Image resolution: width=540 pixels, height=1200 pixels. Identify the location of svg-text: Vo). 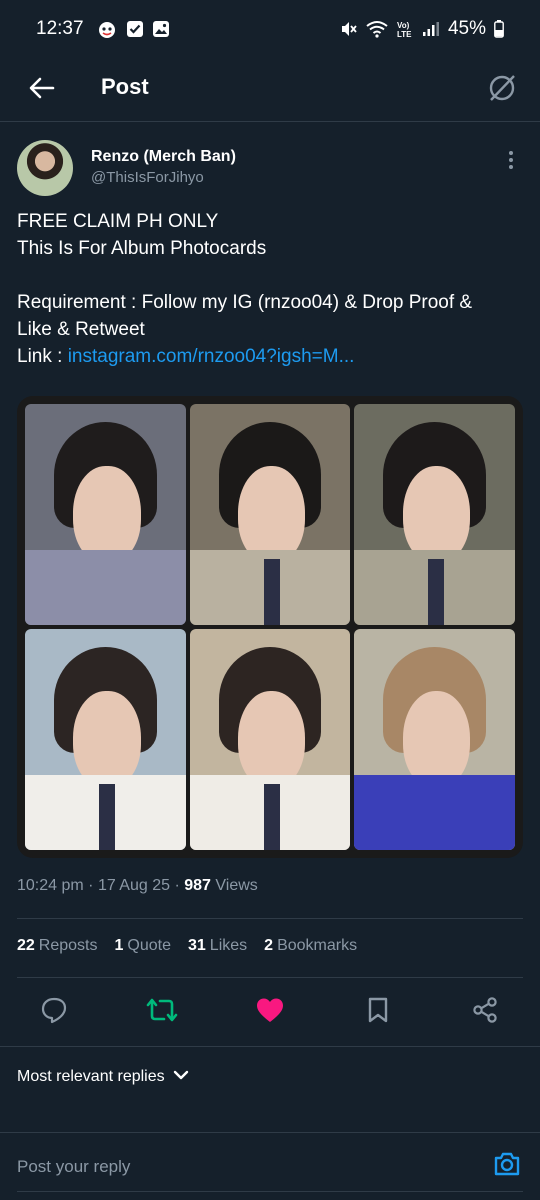
(403, 25).